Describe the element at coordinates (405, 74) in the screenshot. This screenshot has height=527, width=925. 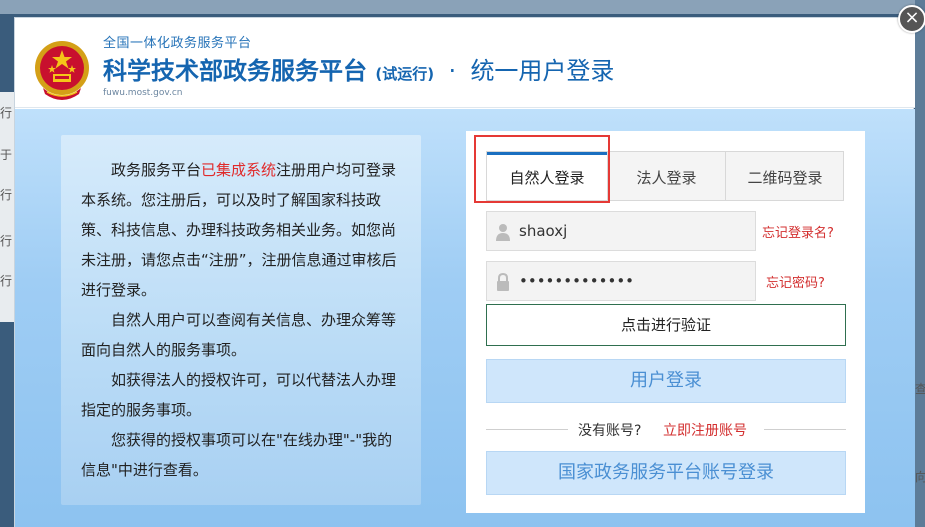
I see `trial-label: (试运行)` at that location.